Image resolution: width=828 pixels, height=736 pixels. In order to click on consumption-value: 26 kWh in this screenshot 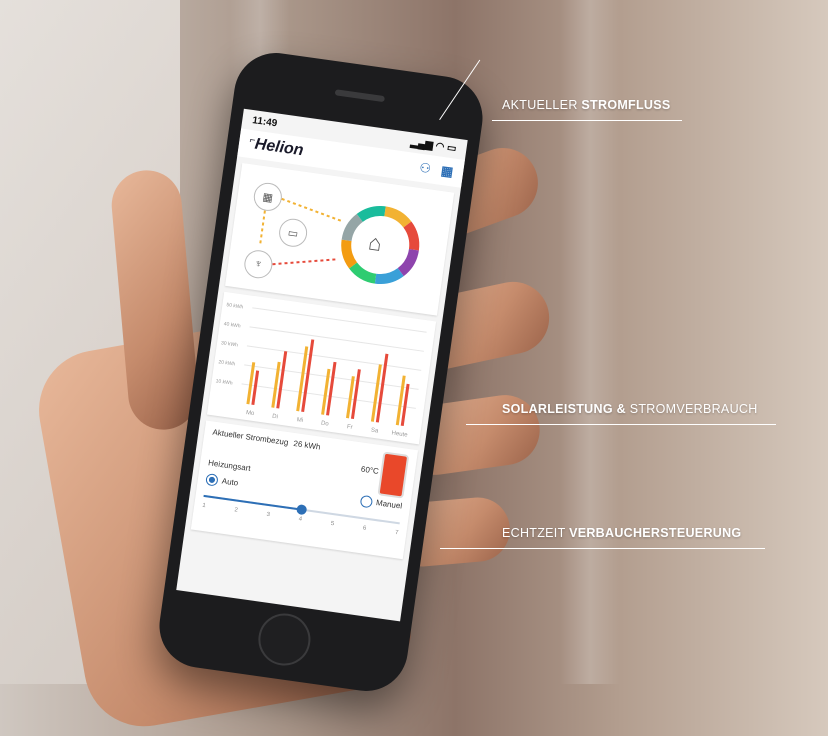, I will do `click(307, 445)`.